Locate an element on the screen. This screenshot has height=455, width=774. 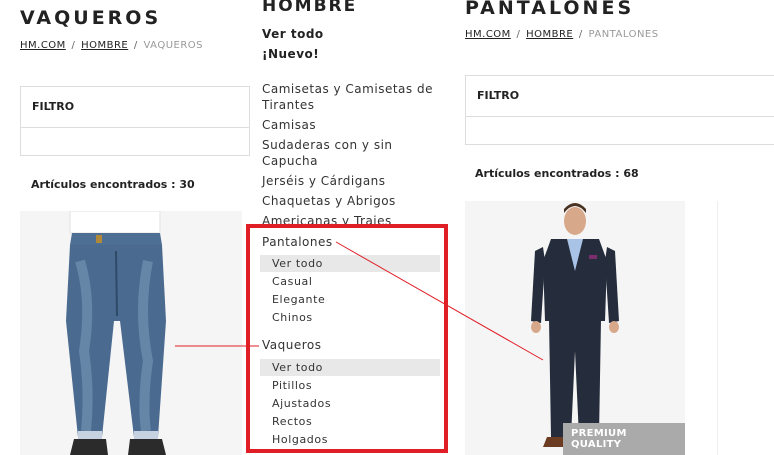
product-card-next is located at coordinates (745, 328).